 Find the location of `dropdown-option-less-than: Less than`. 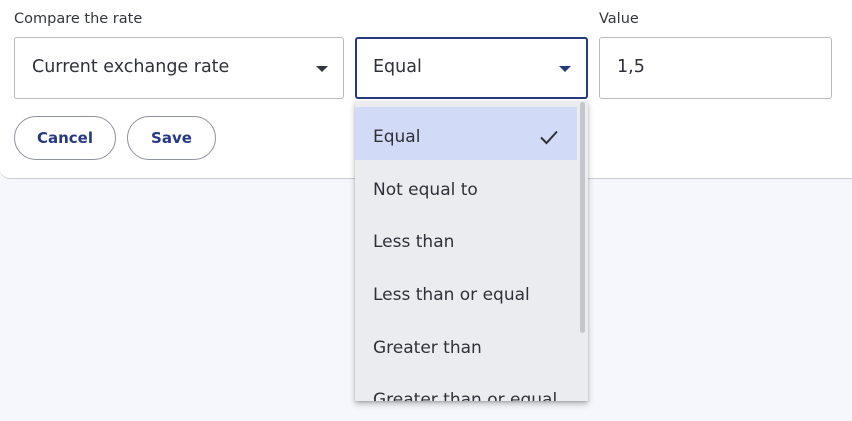

dropdown-option-less-than: Less than is located at coordinates (466, 238).